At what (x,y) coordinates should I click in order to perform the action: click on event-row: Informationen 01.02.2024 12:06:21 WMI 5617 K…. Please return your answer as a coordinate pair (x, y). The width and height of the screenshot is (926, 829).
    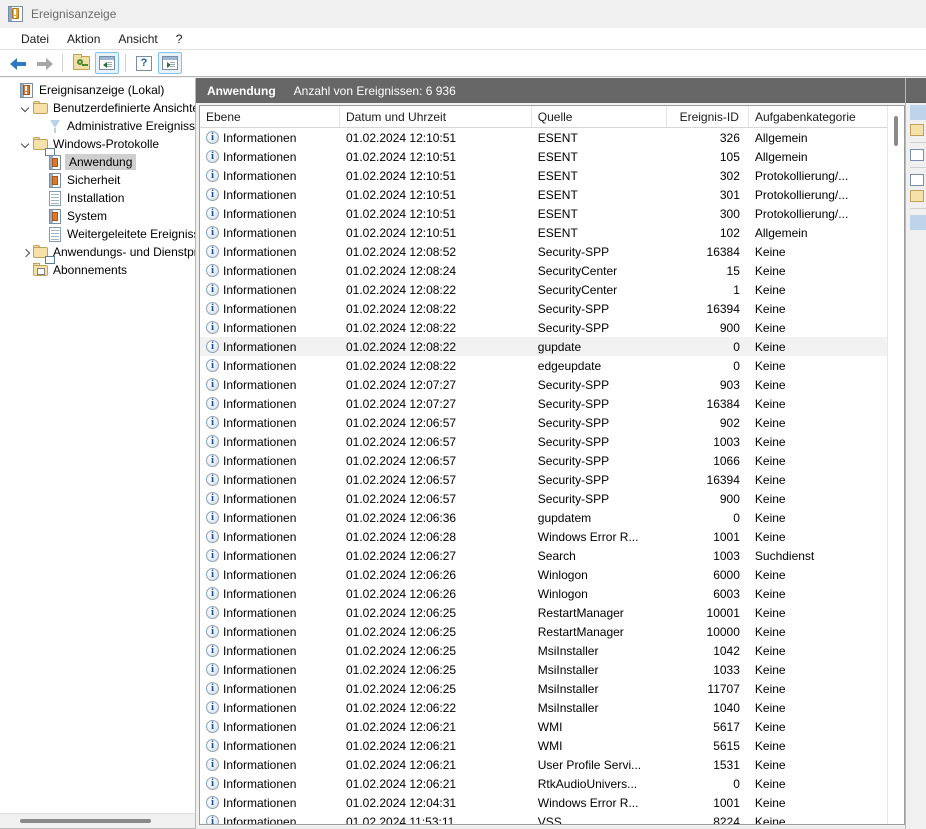
    Looking at the image, I should click on (543, 726).